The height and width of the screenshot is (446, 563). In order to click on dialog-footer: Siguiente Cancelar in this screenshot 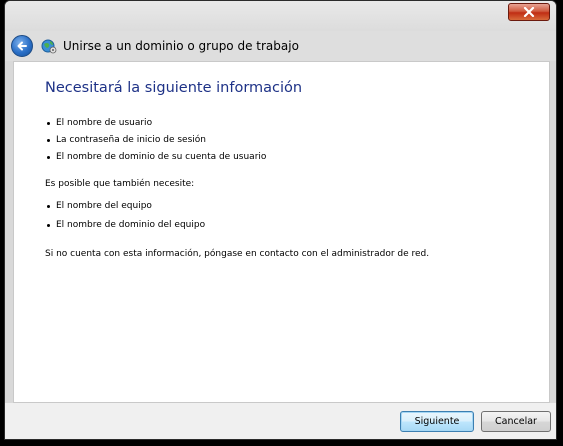, I will do `click(280, 421)`.